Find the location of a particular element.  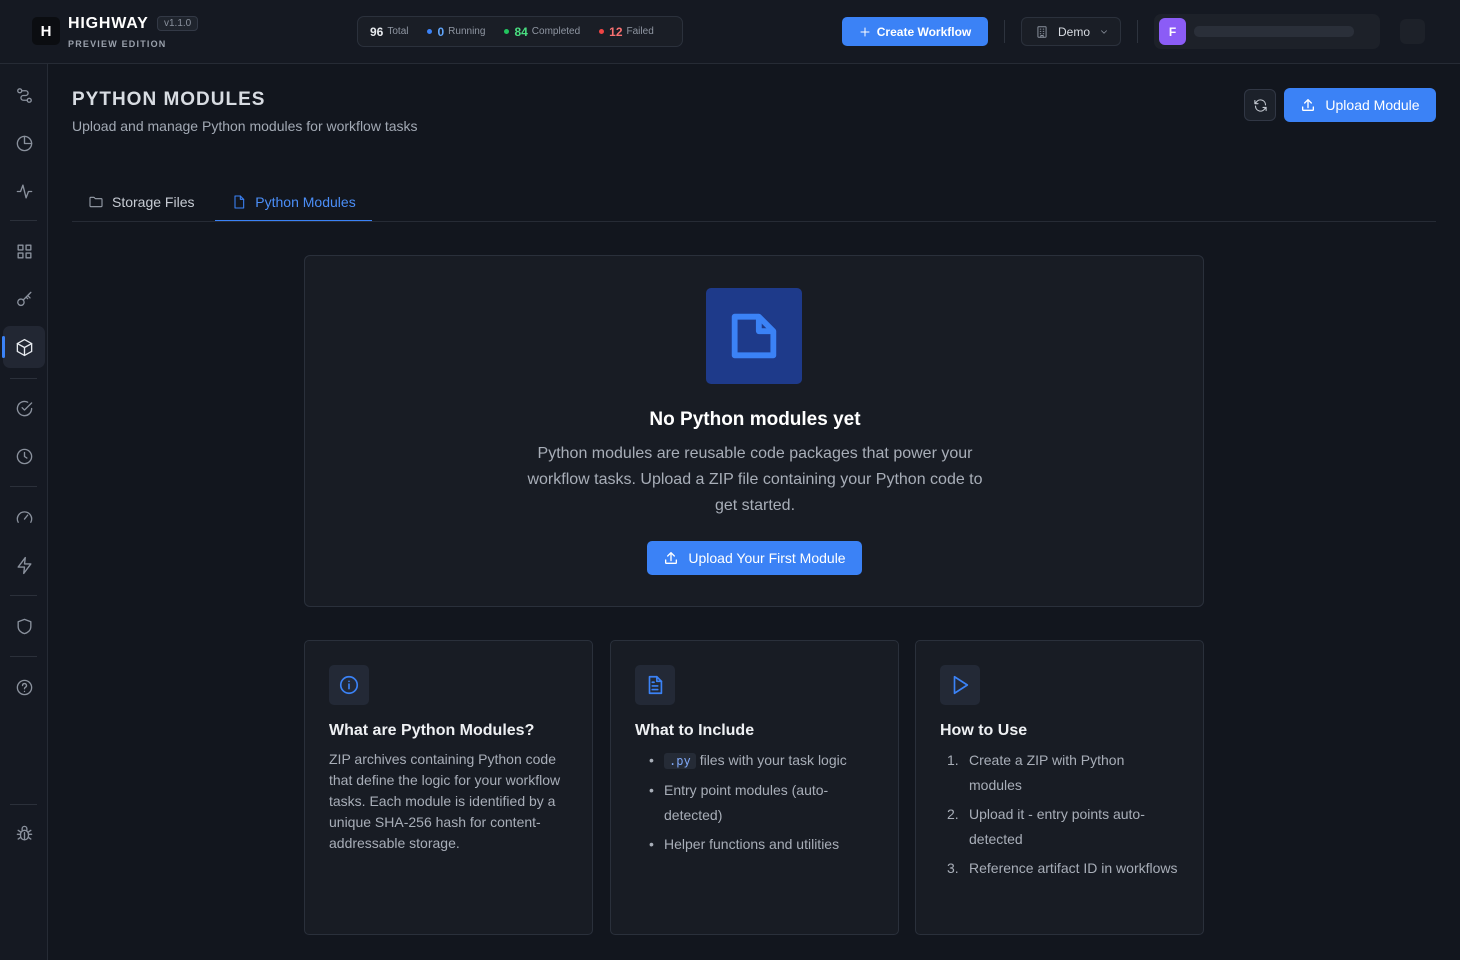

tab-storage-files-label: Storage Files is located at coordinates (153, 202).